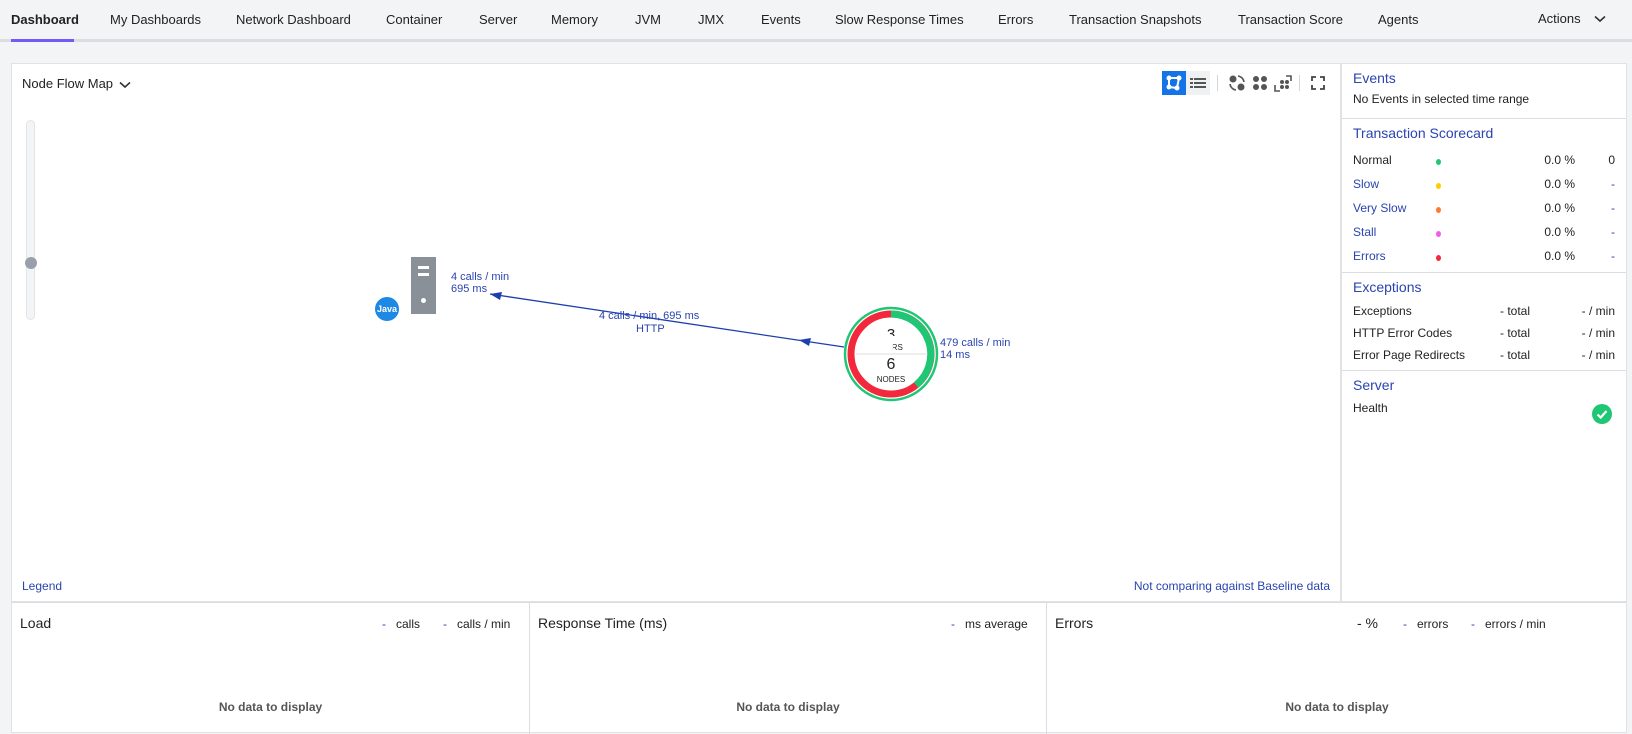 The height and width of the screenshot is (734, 1632). I want to click on edge-label: 4 calls / min, 695 ms, so click(649, 316).